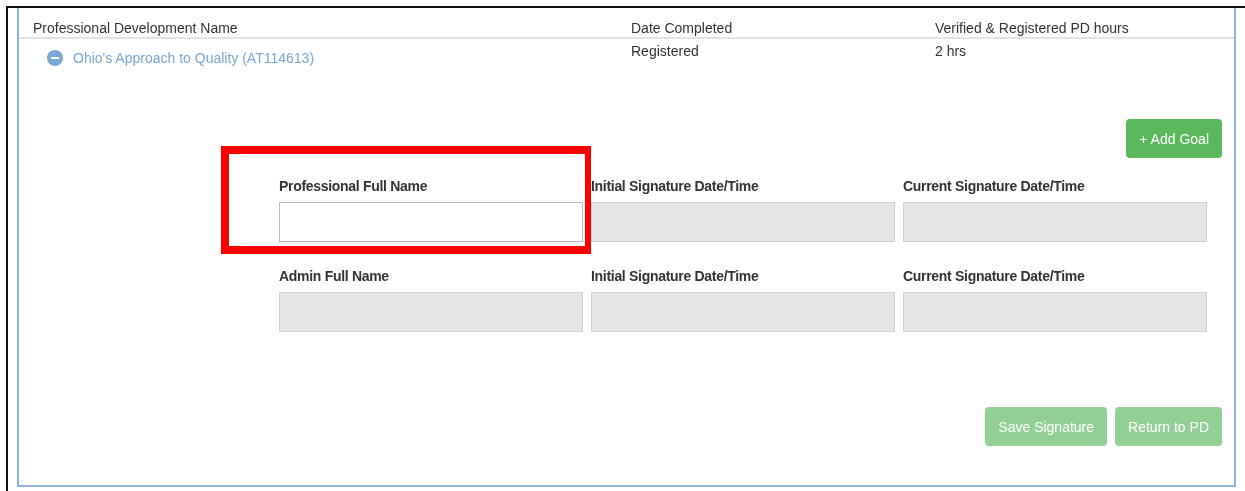 The height and width of the screenshot is (491, 1245). What do you see at coordinates (354, 186) in the screenshot?
I see `field-label: Professional Full Name` at bounding box center [354, 186].